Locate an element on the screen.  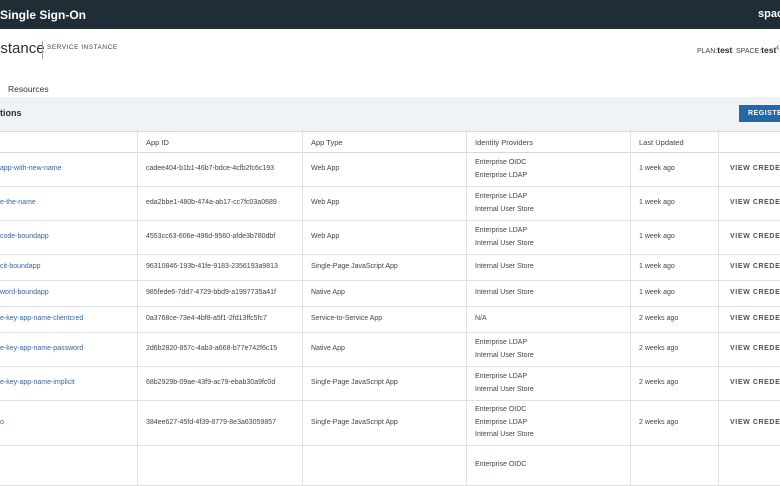
app-type: Service-to-Service App is located at coordinates (347, 319).